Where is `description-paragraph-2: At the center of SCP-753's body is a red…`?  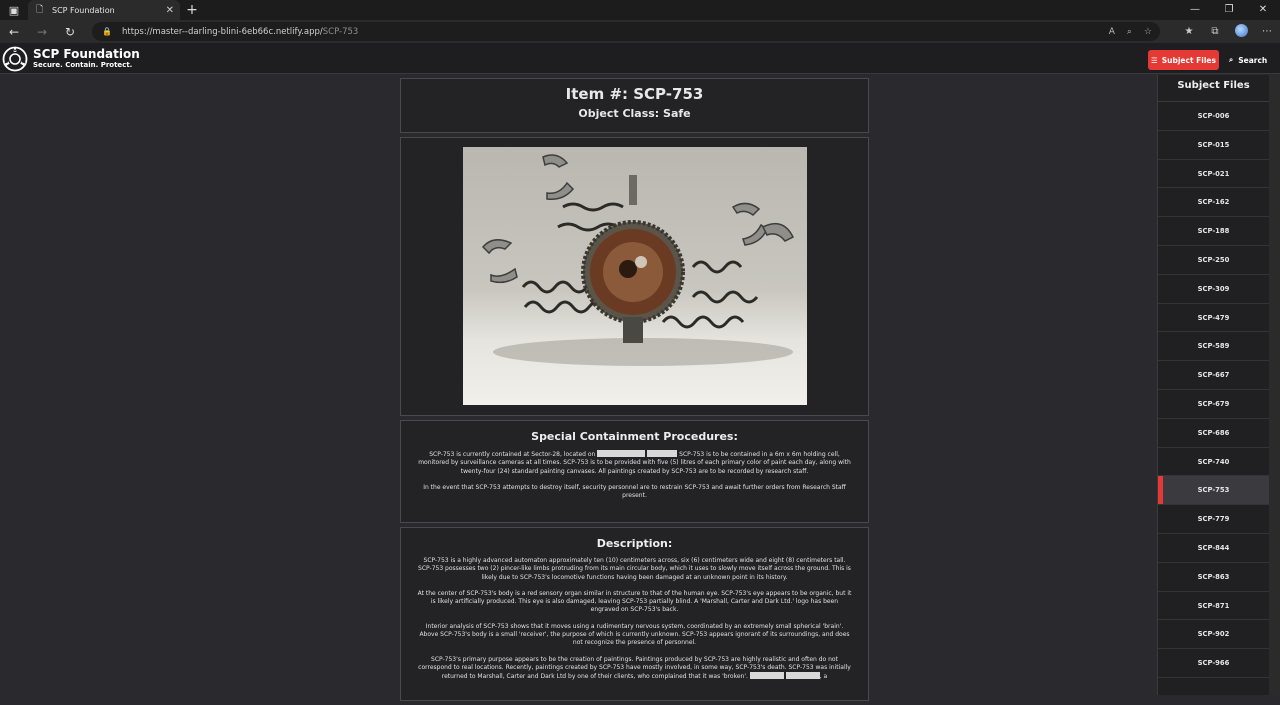
description-paragraph-2: At the center of SCP-753's body is a red… is located at coordinates (634, 601).